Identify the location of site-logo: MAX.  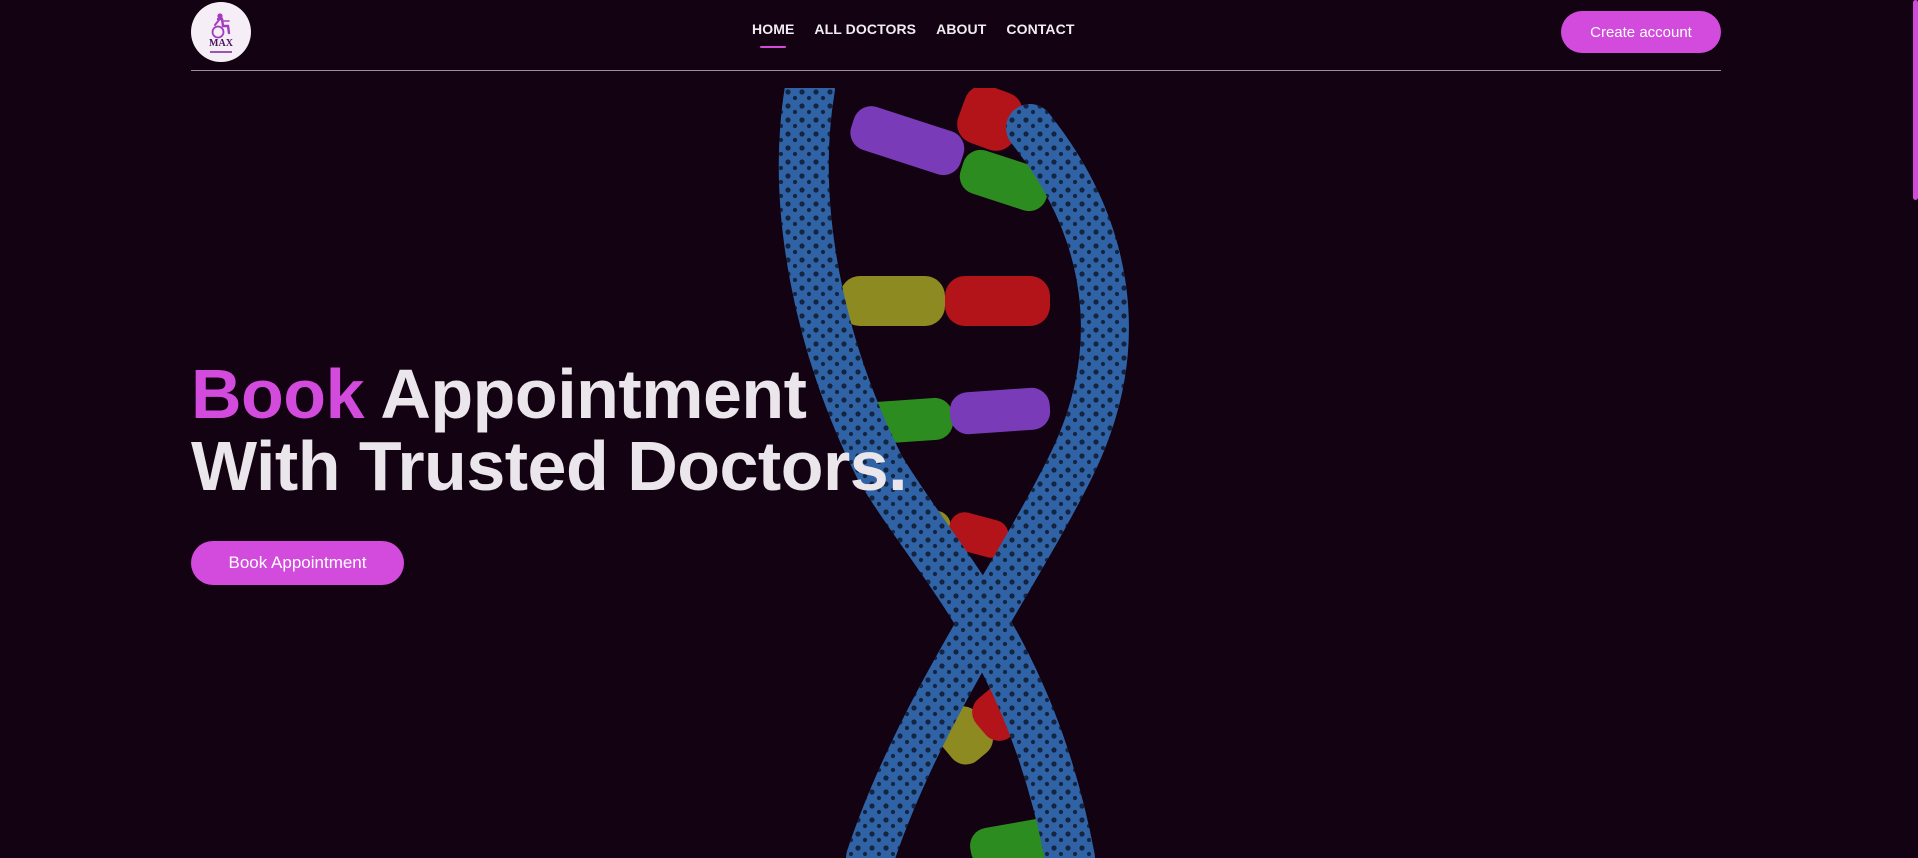
(221, 32).